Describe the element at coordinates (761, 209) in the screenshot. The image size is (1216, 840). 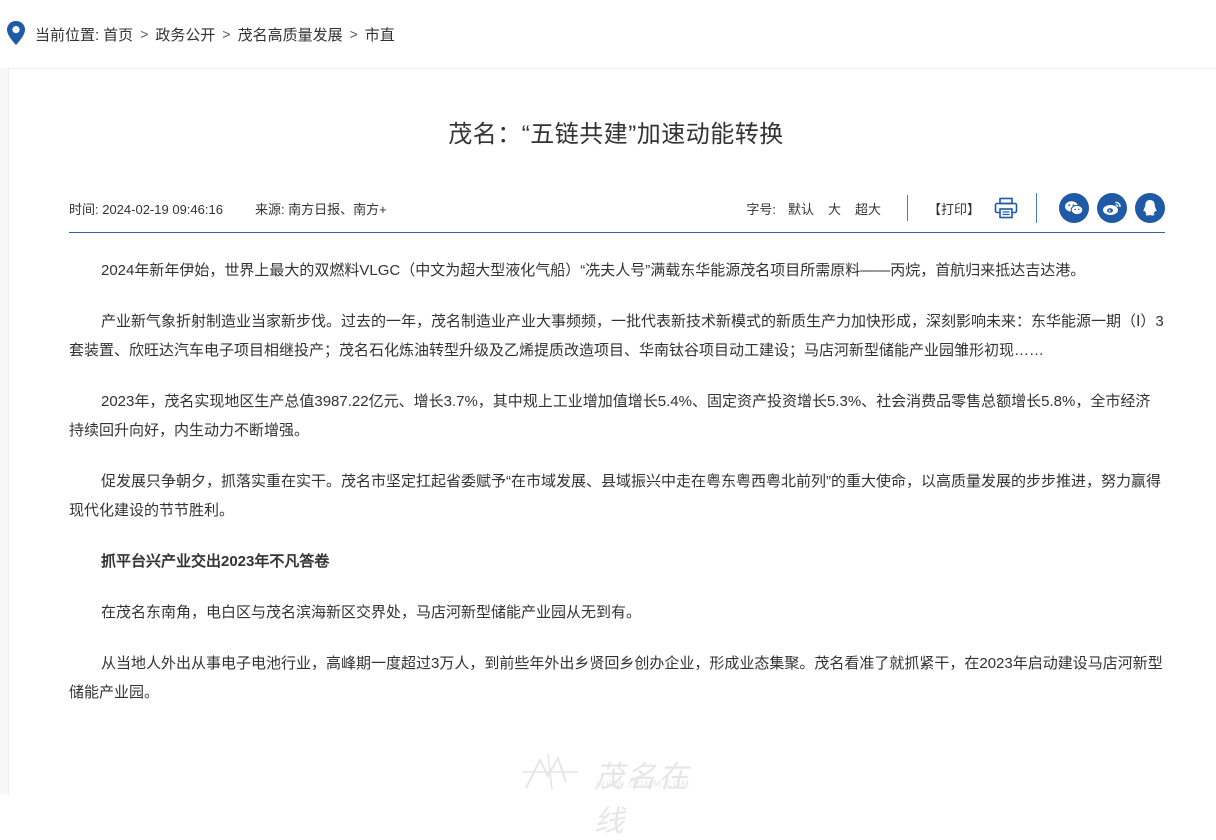
I see `font-size-label: 字号:` at that location.